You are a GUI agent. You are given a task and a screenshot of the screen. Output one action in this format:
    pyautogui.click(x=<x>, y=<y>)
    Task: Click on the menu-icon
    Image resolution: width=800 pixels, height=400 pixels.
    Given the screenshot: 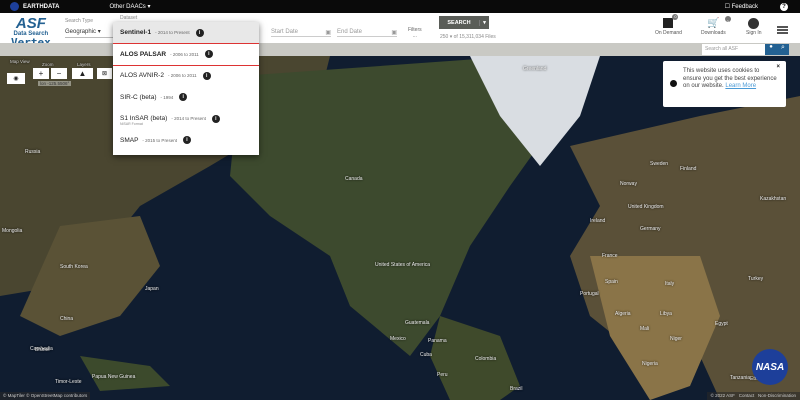 What is the action you would take?
    pyautogui.click(x=782, y=30)
    